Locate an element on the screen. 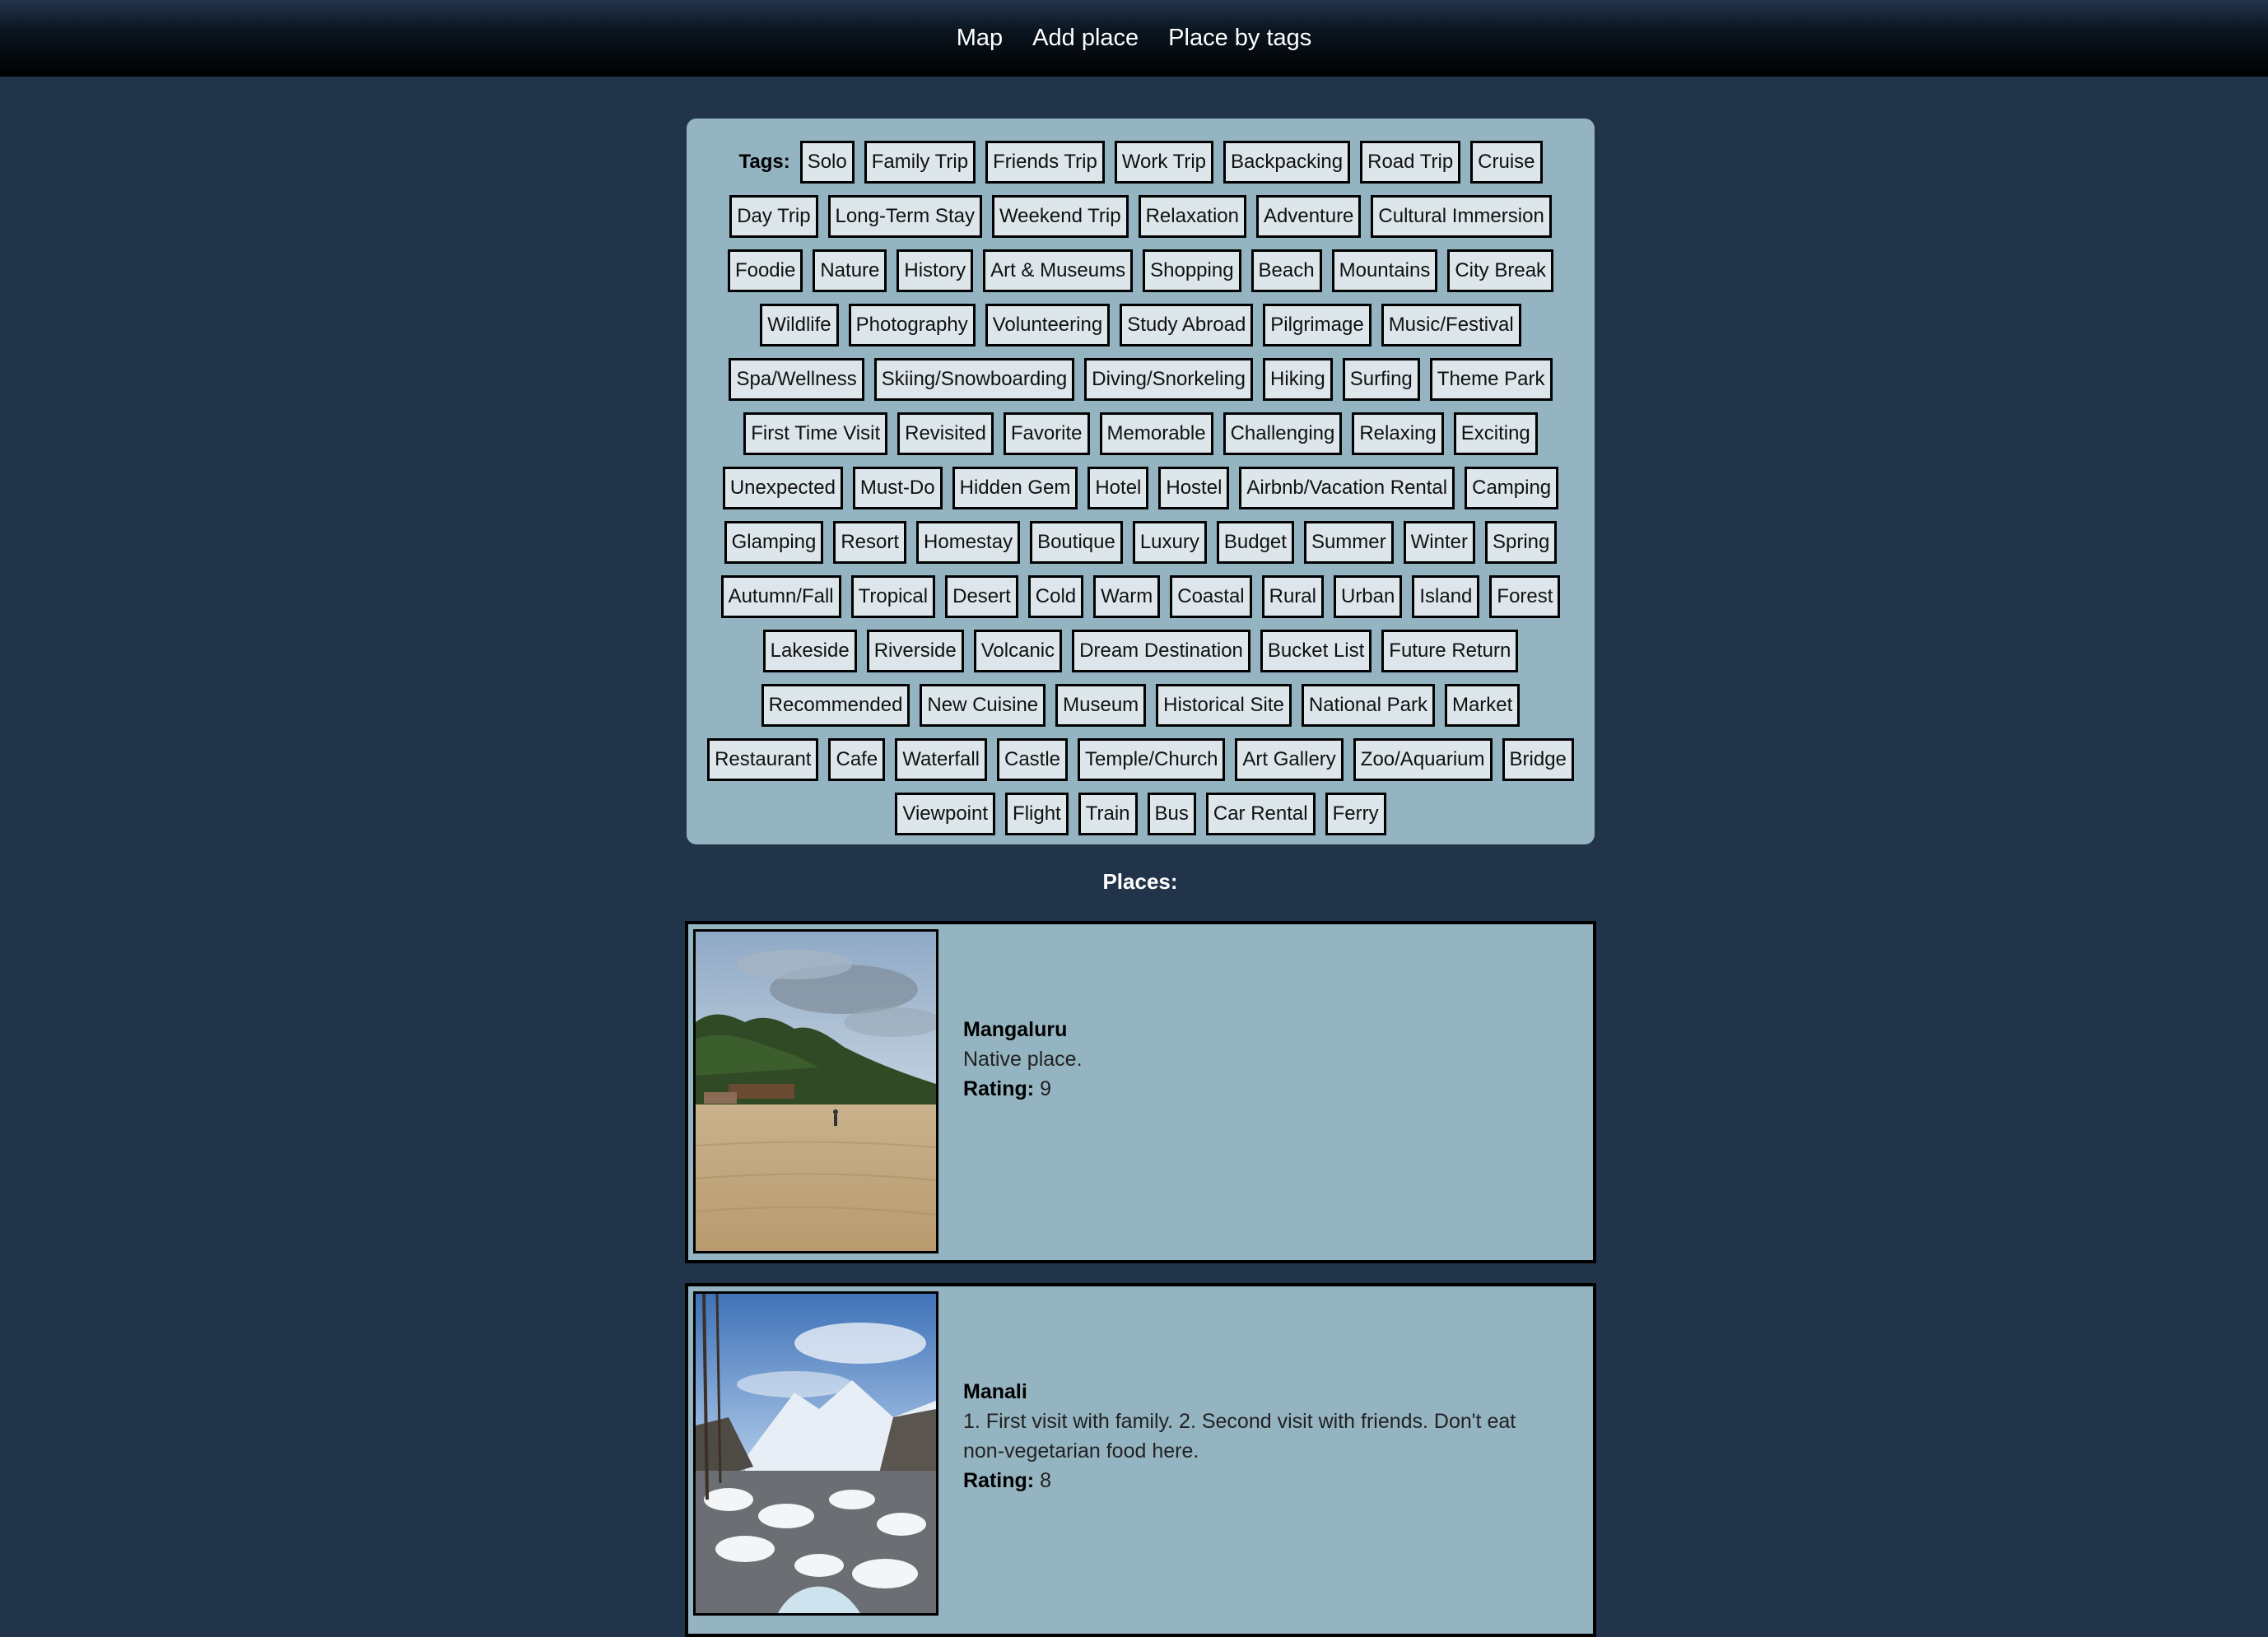  tag-button: Restaurant is located at coordinates (763, 759).